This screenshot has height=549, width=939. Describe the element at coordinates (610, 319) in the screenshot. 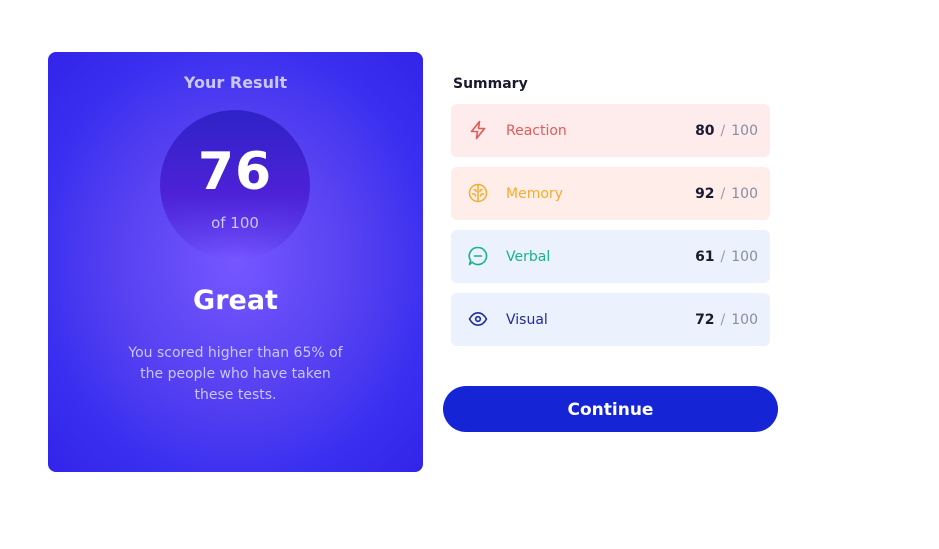

I see `summary-item-visual: Visual 72 / 100` at that location.